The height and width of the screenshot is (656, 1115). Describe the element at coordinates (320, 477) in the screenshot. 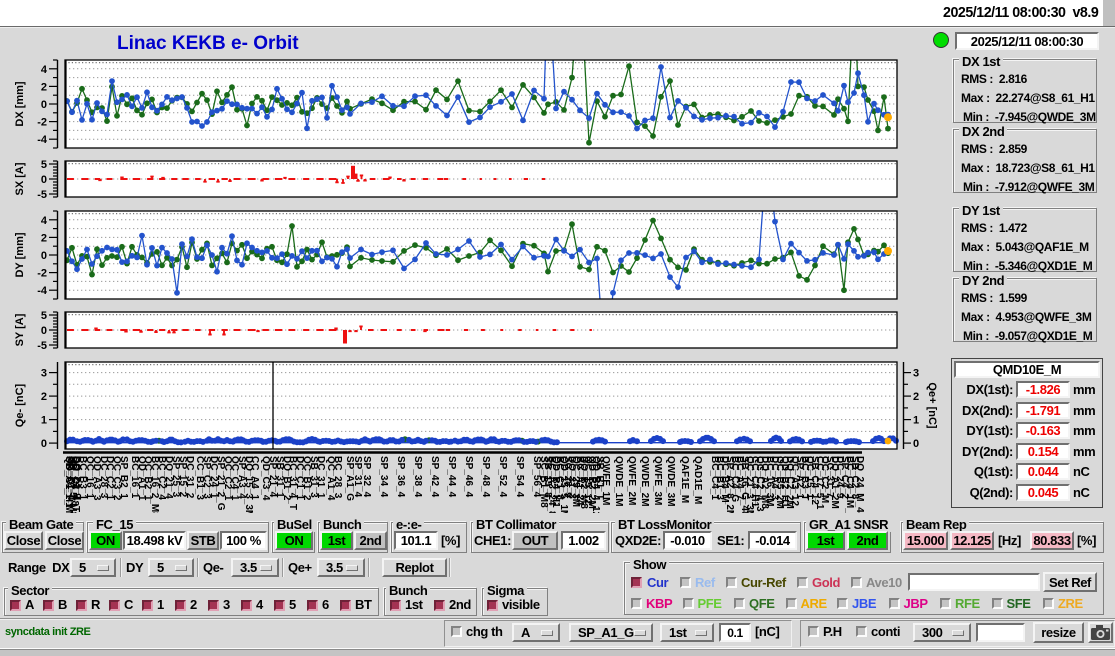

I see `svg-text: DC_31_1` at that location.